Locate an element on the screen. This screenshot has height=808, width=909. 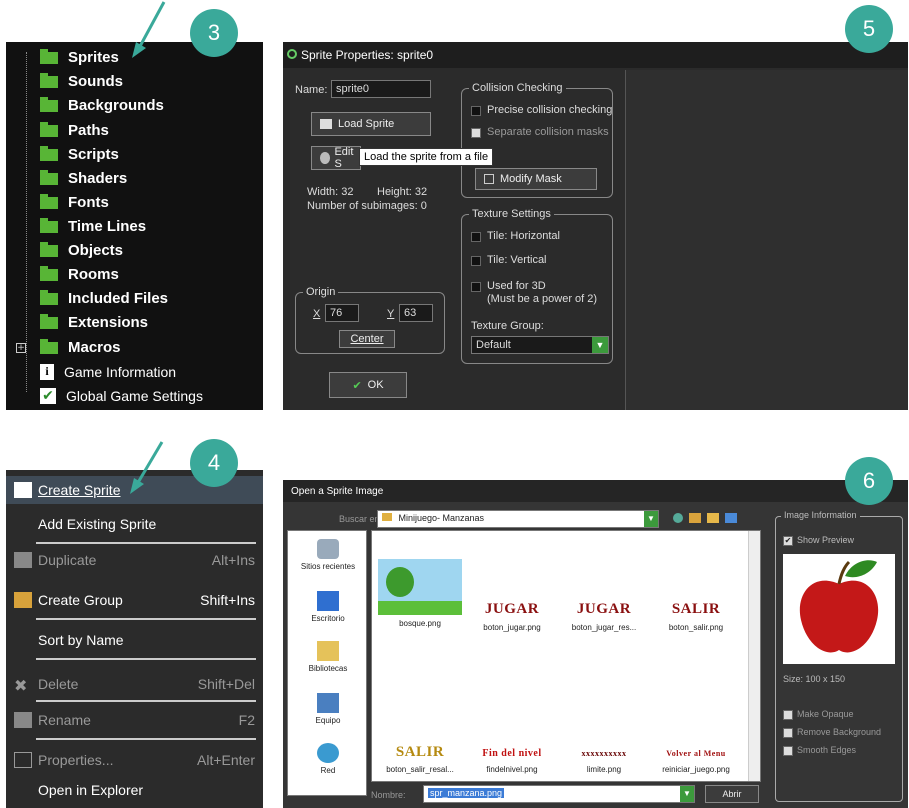
file-item: xxxxxxxxxx limite.png is located at coordinates (604, 760).